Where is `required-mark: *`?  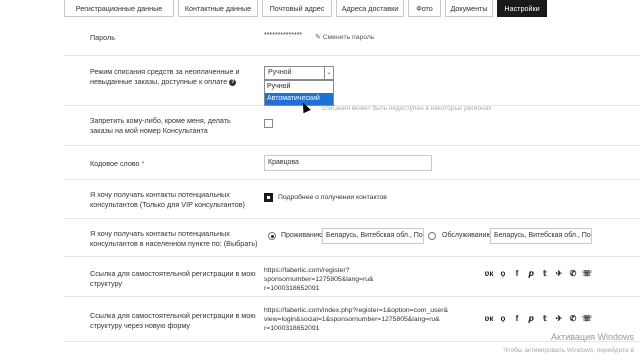
required-mark: * is located at coordinates (143, 163).